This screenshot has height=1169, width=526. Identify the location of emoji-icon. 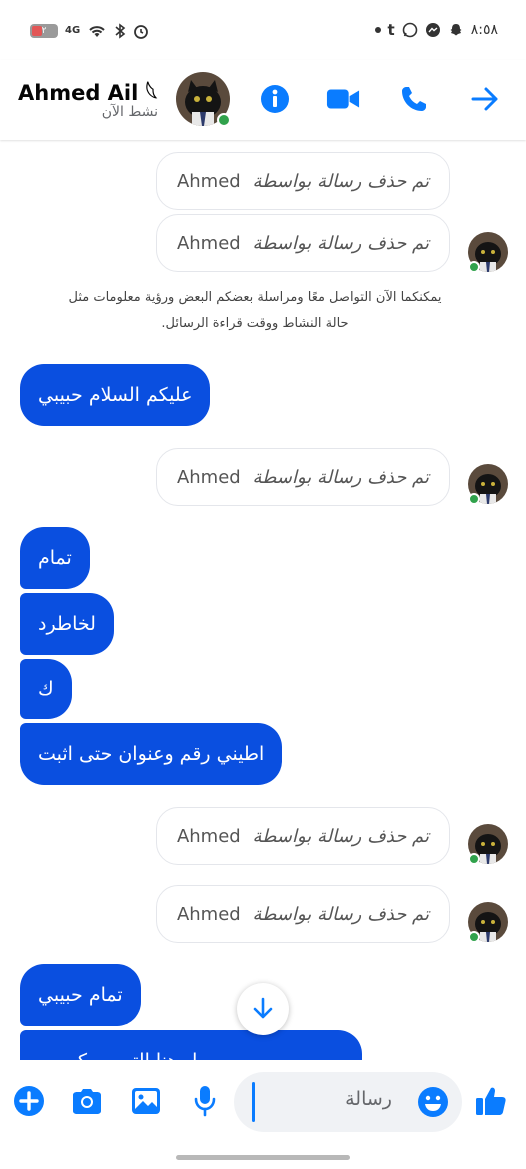
(433, 1102).